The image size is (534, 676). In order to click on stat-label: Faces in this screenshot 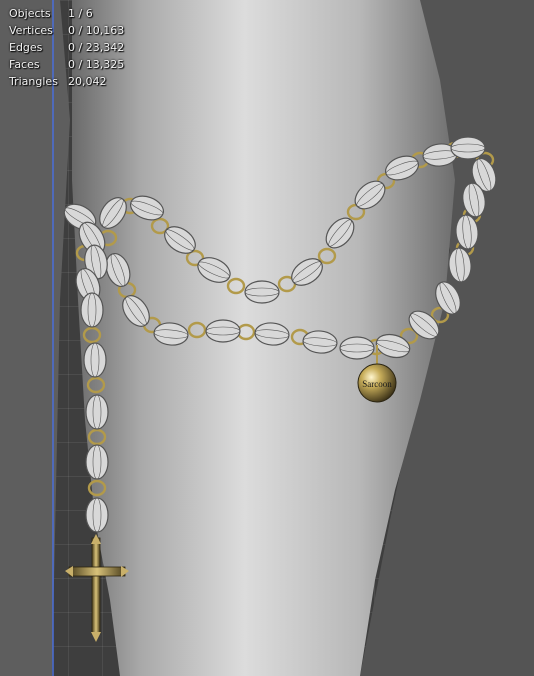, I will do `click(24, 64)`.